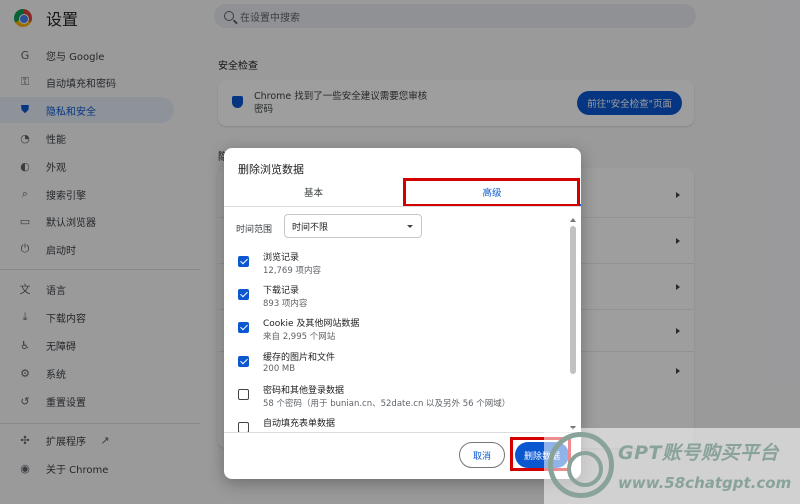  What do you see at coordinates (243, 361) in the screenshot?
I see `cache-checkbox` at bounding box center [243, 361].